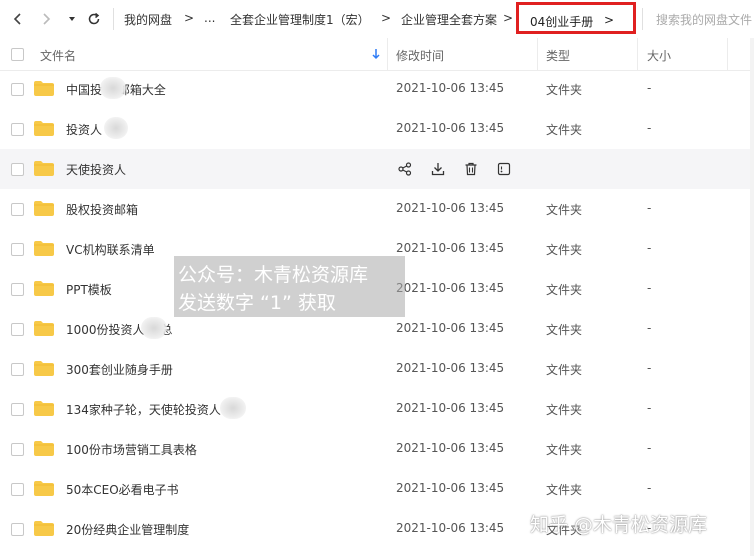 This screenshot has width=754, height=556. What do you see at coordinates (420, 55) in the screenshot?
I see `column-modified: 修改时间` at bounding box center [420, 55].